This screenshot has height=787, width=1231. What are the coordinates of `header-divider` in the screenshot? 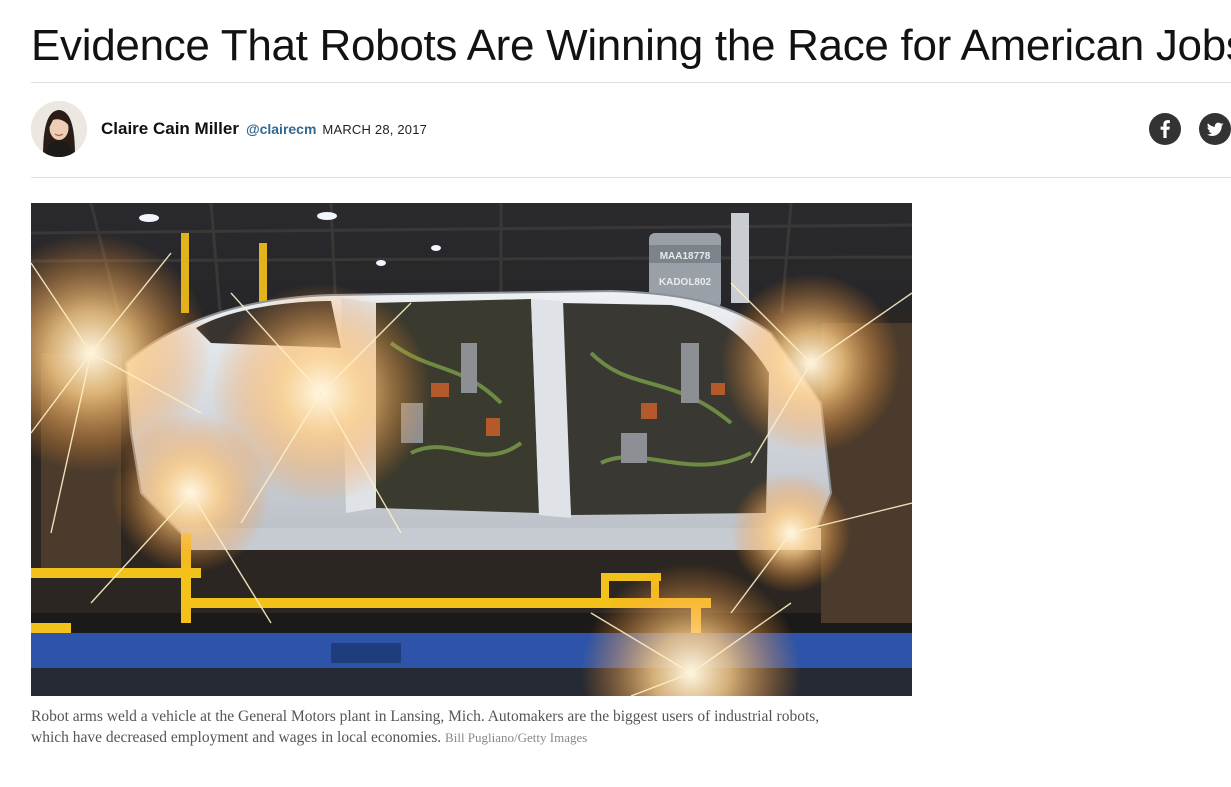 It's located at (631, 82).